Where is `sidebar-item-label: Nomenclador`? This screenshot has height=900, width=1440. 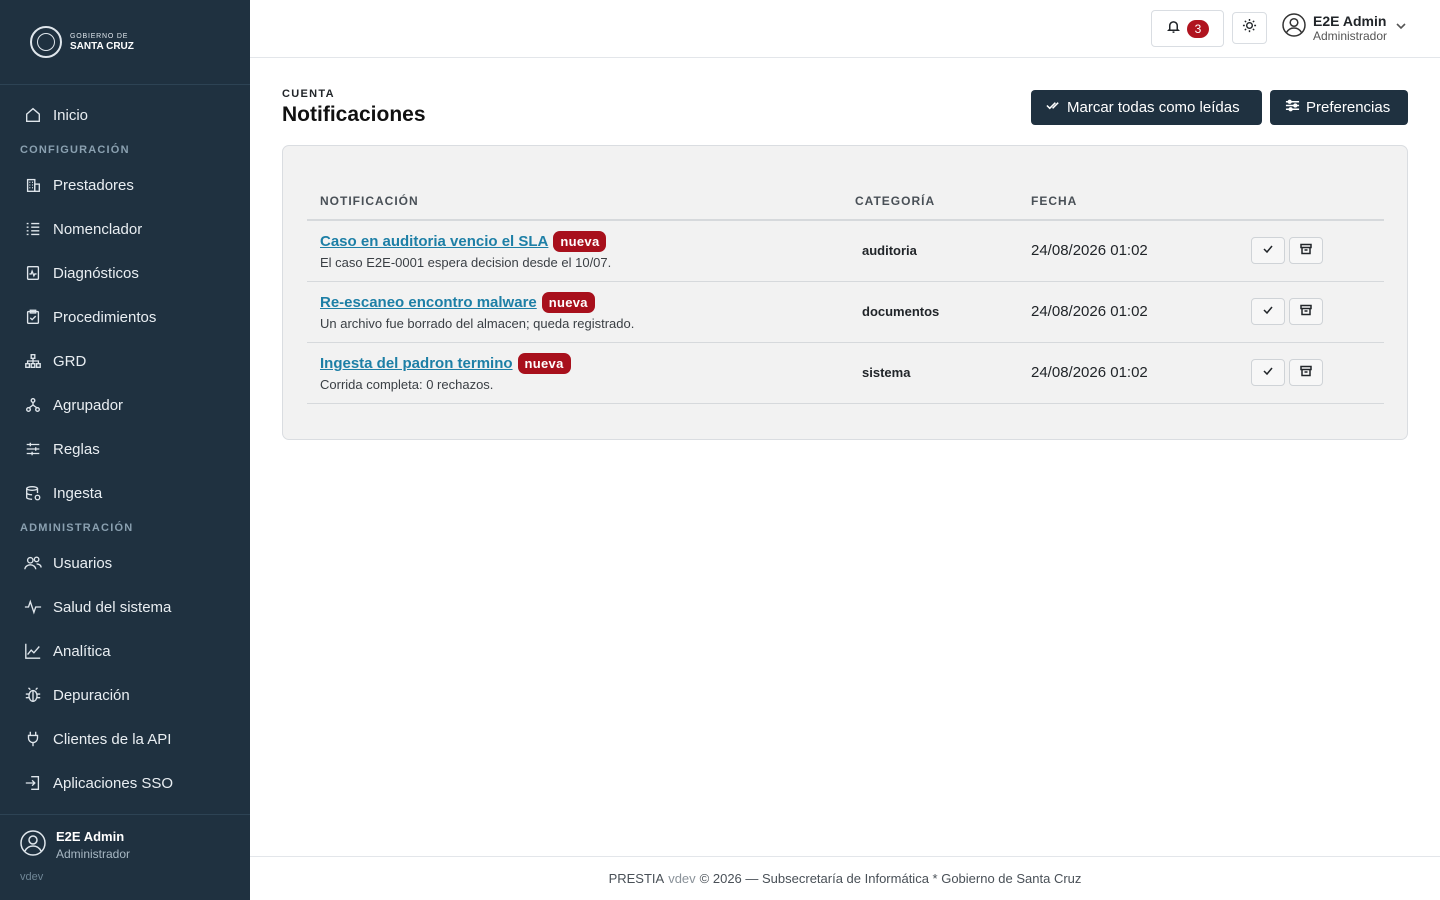 sidebar-item-label: Nomenclador is located at coordinates (98, 229).